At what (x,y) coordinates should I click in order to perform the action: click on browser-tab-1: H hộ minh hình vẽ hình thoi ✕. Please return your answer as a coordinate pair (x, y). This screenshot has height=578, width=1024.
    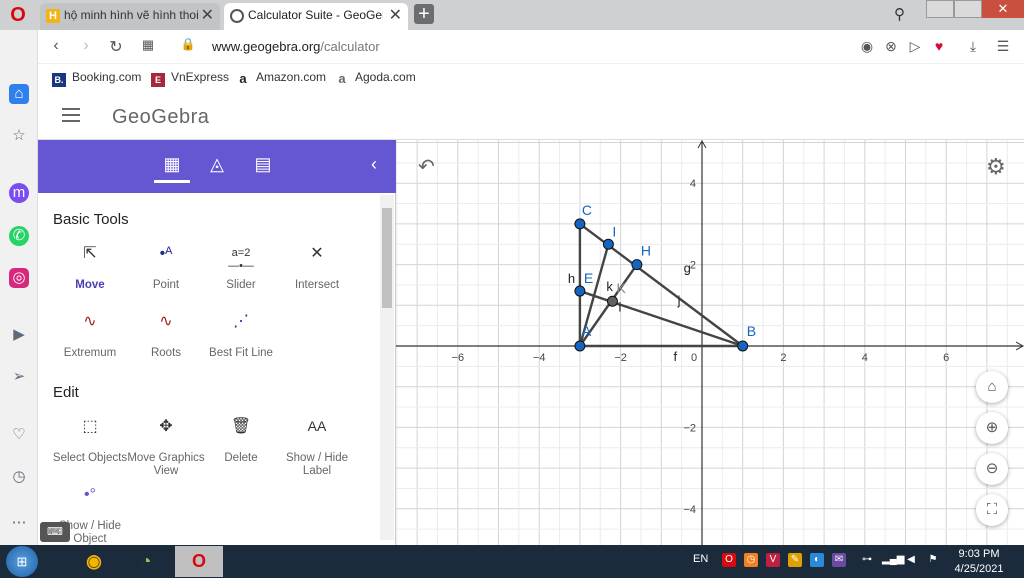
    Looking at the image, I should click on (130, 16).